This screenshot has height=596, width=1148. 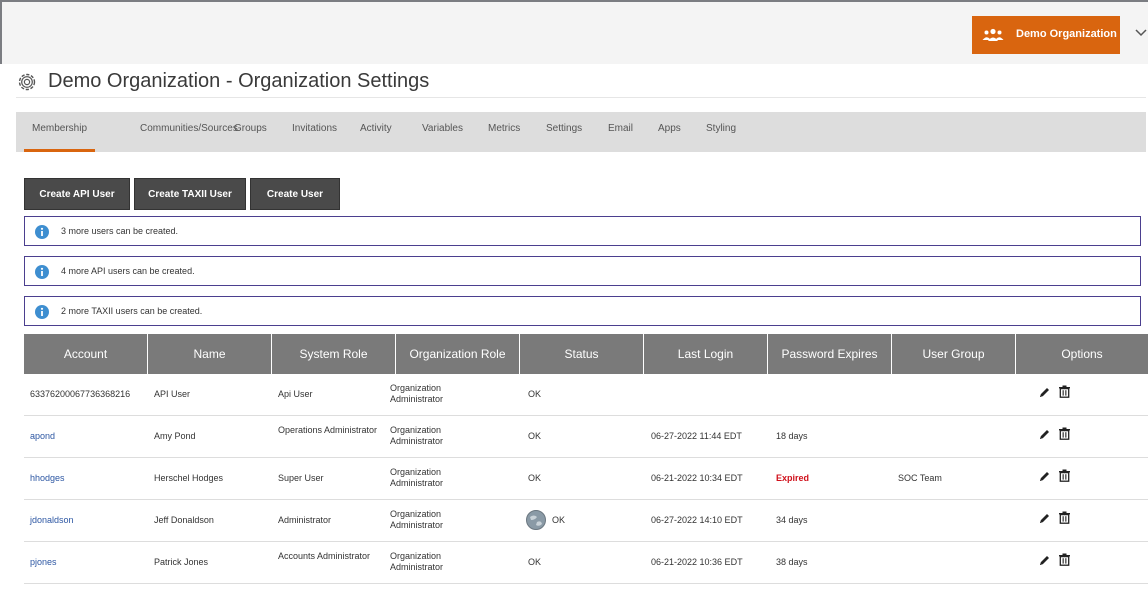 I want to click on tab-variables: Variables, so click(x=442, y=132).